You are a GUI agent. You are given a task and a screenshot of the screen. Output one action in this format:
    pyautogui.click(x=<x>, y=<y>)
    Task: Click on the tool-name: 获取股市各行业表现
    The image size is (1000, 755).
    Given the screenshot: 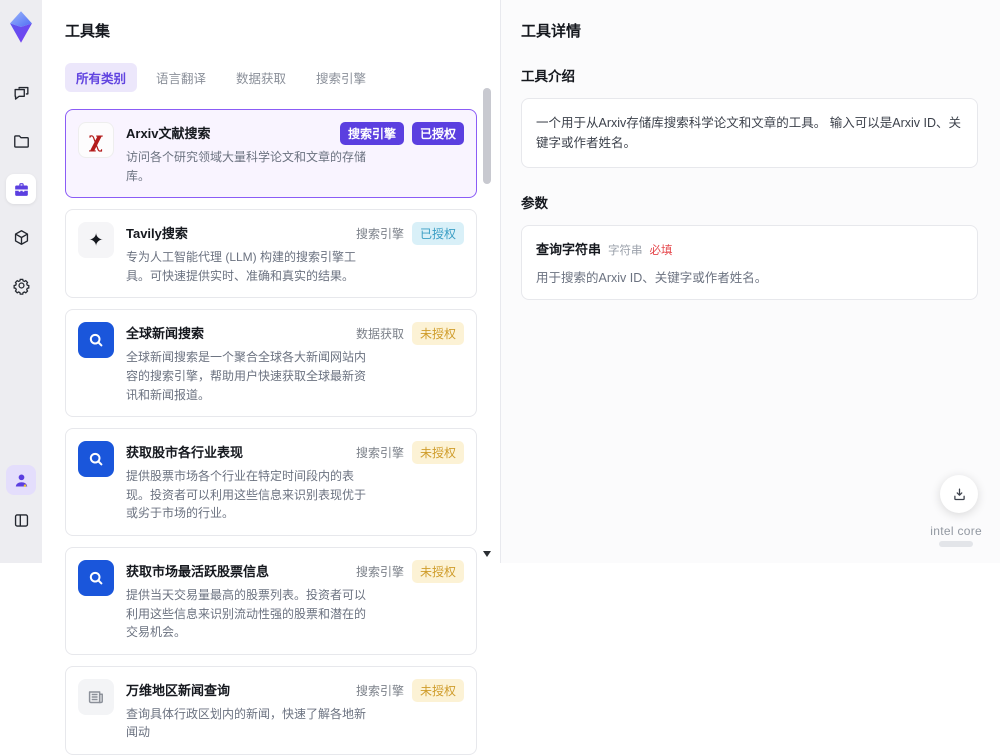 What is the action you would take?
    pyautogui.click(x=247, y=451)
    